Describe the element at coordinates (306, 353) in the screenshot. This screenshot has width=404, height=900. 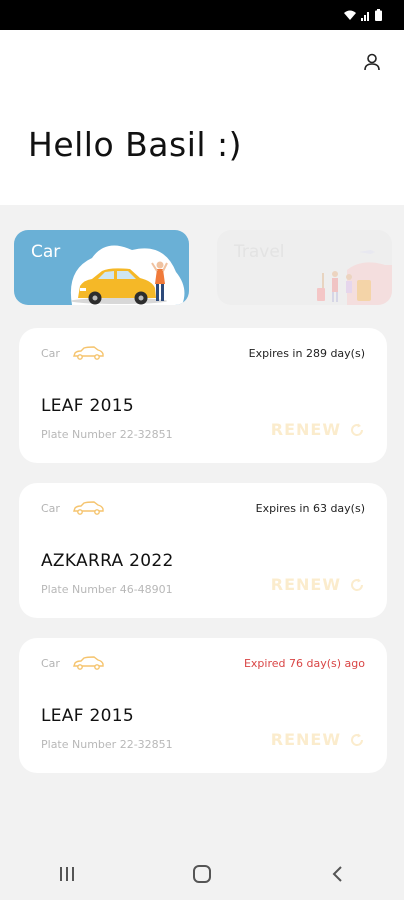
I see `expiry-status: Expires in 289 day(s)` at that location.